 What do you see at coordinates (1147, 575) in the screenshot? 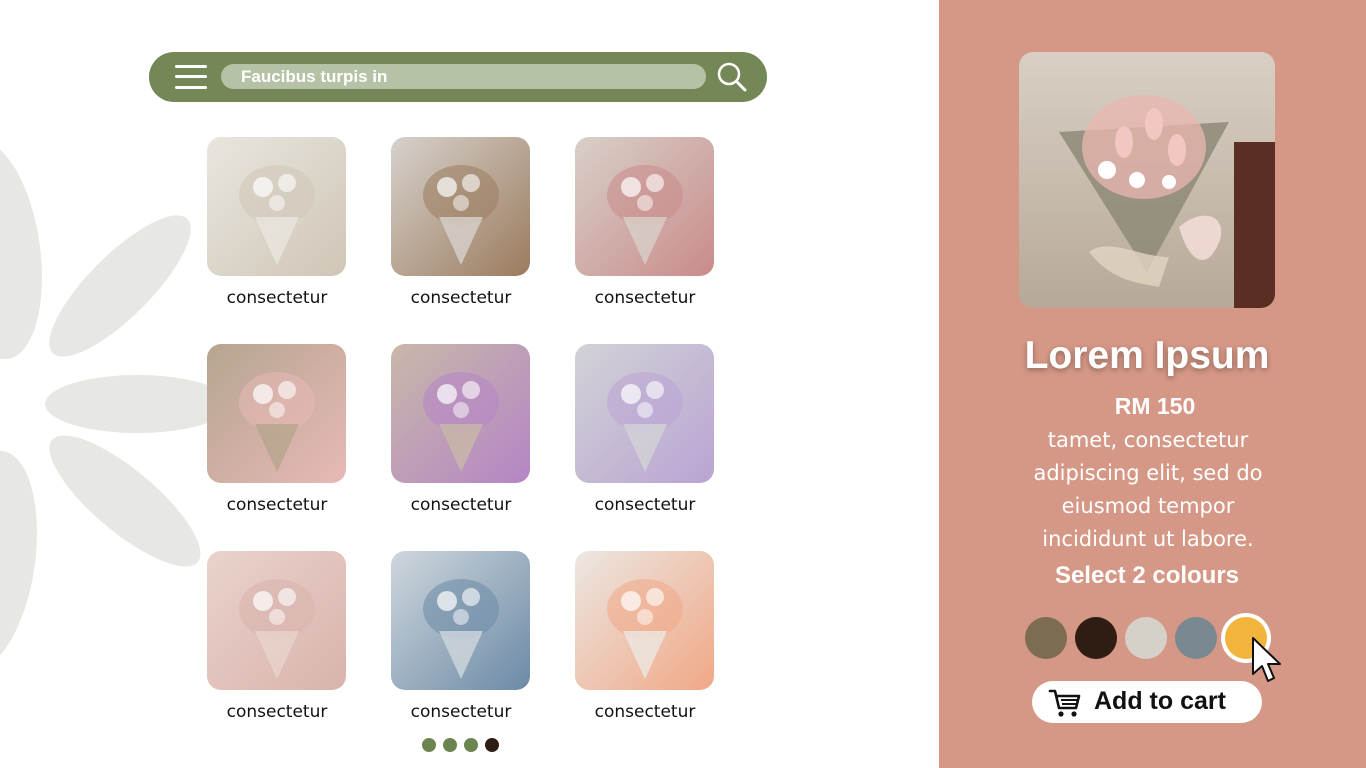
I see `select-colours-label: Select 2 colours` at bounding box center [1147, 575].